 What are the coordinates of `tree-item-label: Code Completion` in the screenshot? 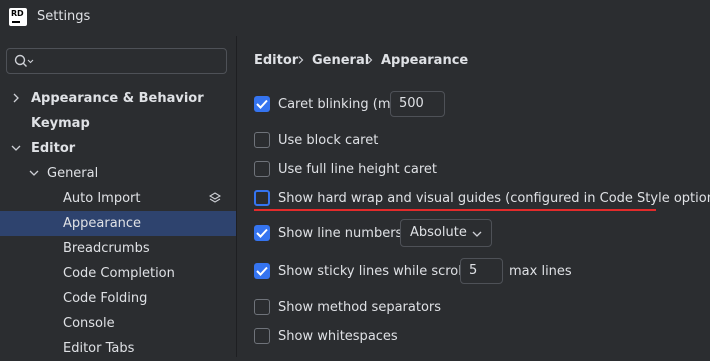 It's located at (119, 273).